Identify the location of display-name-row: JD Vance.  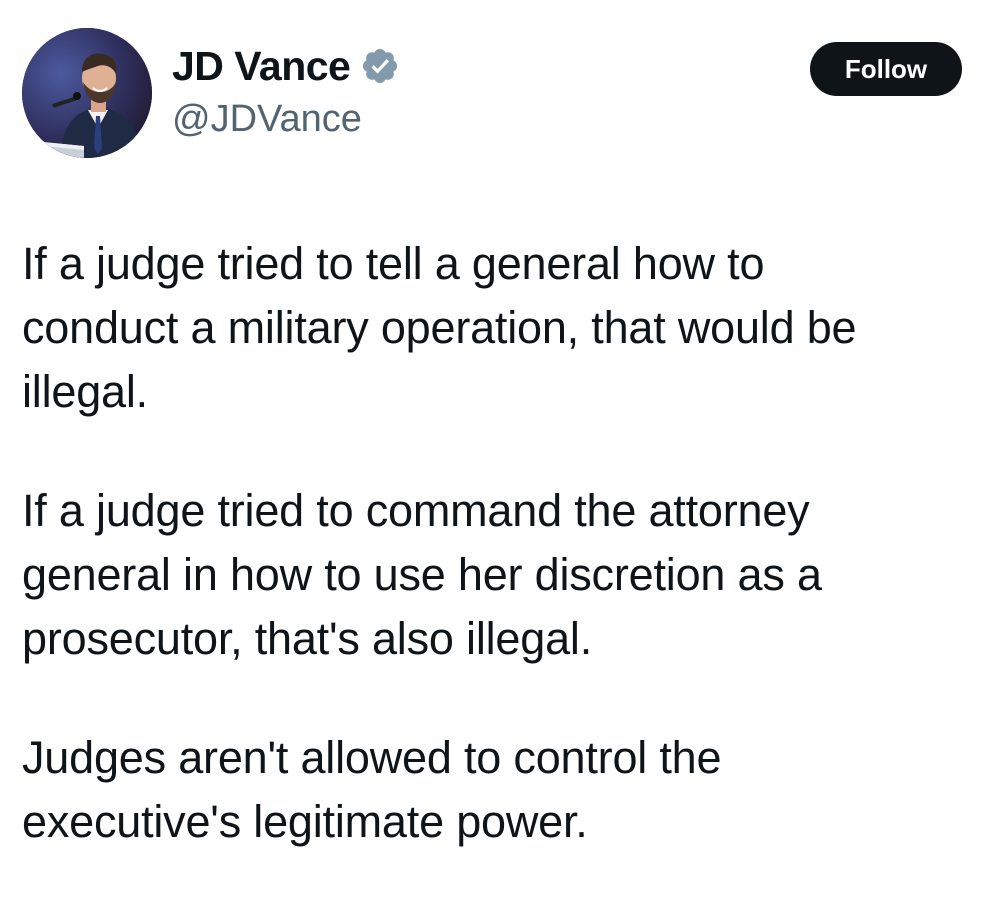
(286, 66).